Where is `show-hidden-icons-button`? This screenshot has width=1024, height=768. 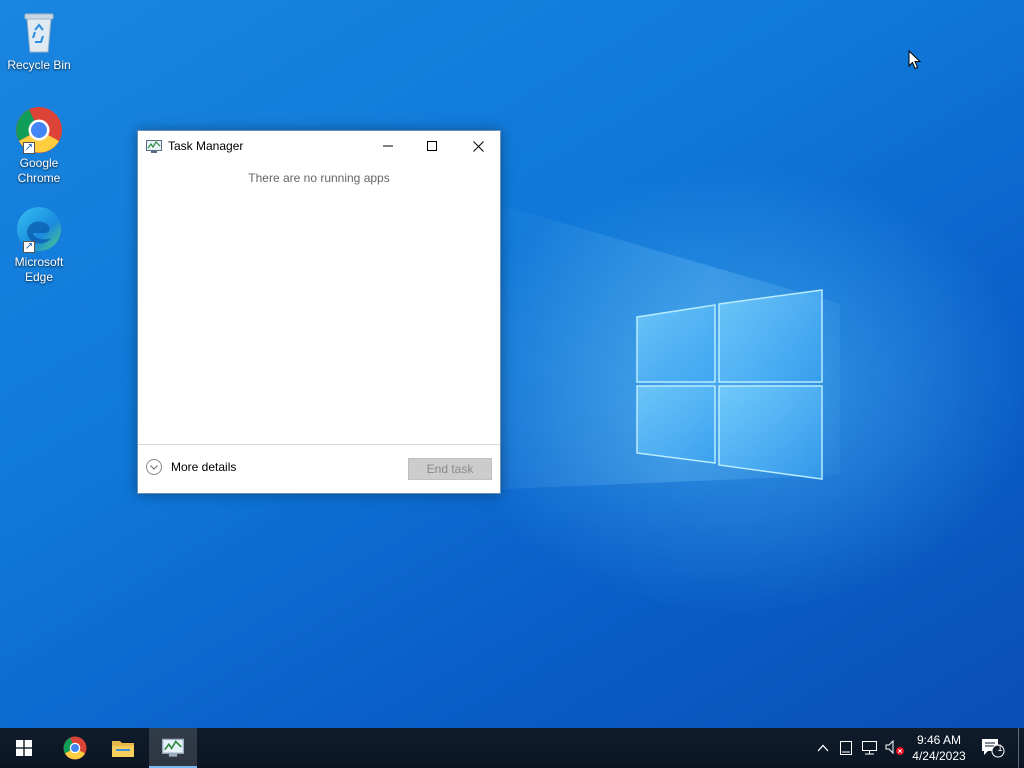
show-hidden-icons-button is located at coordinates (823, 748).